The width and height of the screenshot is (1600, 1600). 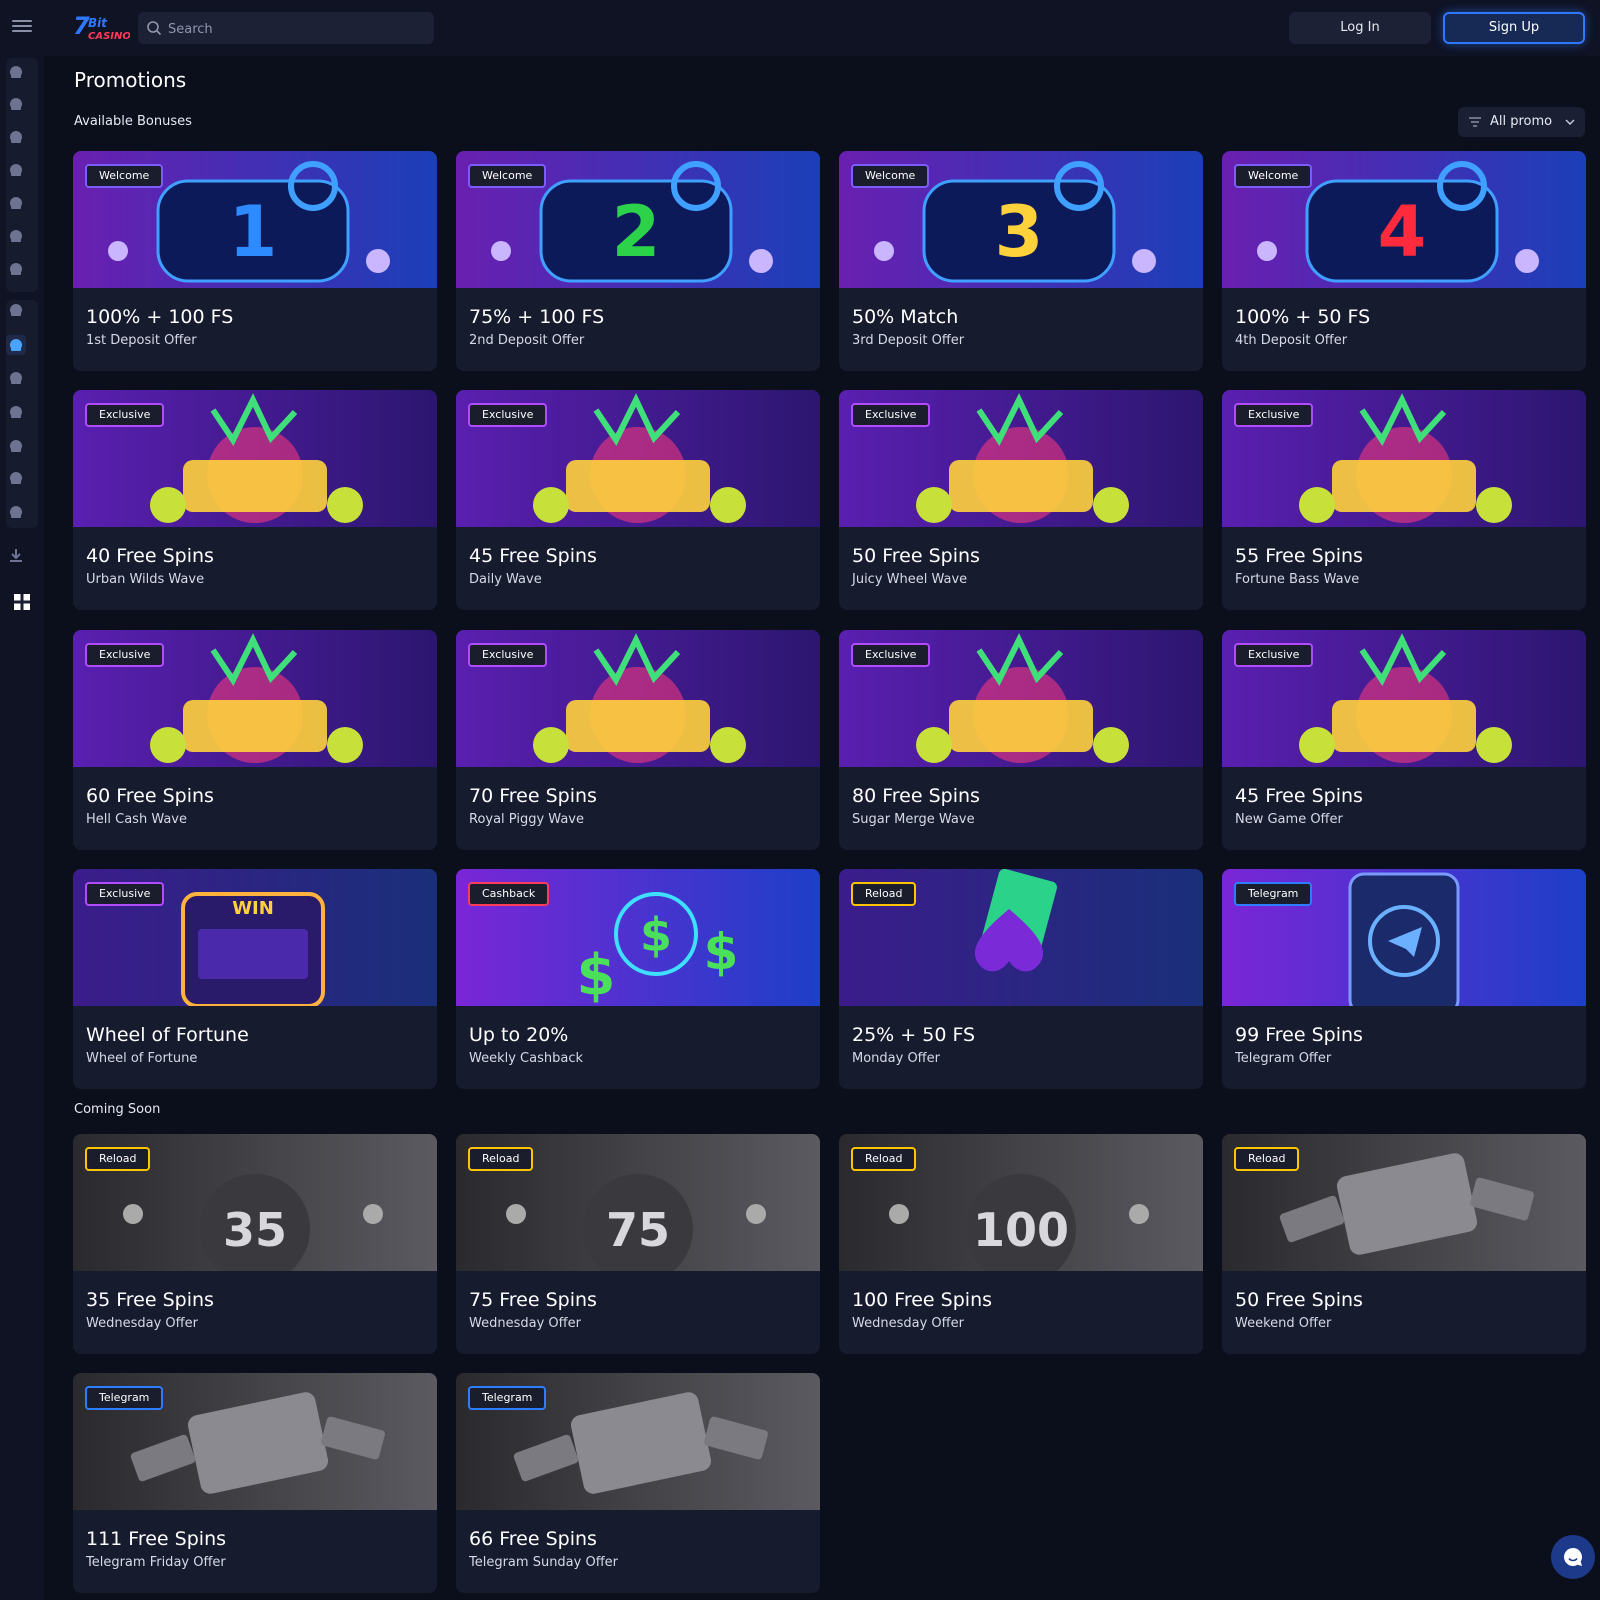 I want to click on promo-title: Up to 20%, so click(x=519, y=1035).